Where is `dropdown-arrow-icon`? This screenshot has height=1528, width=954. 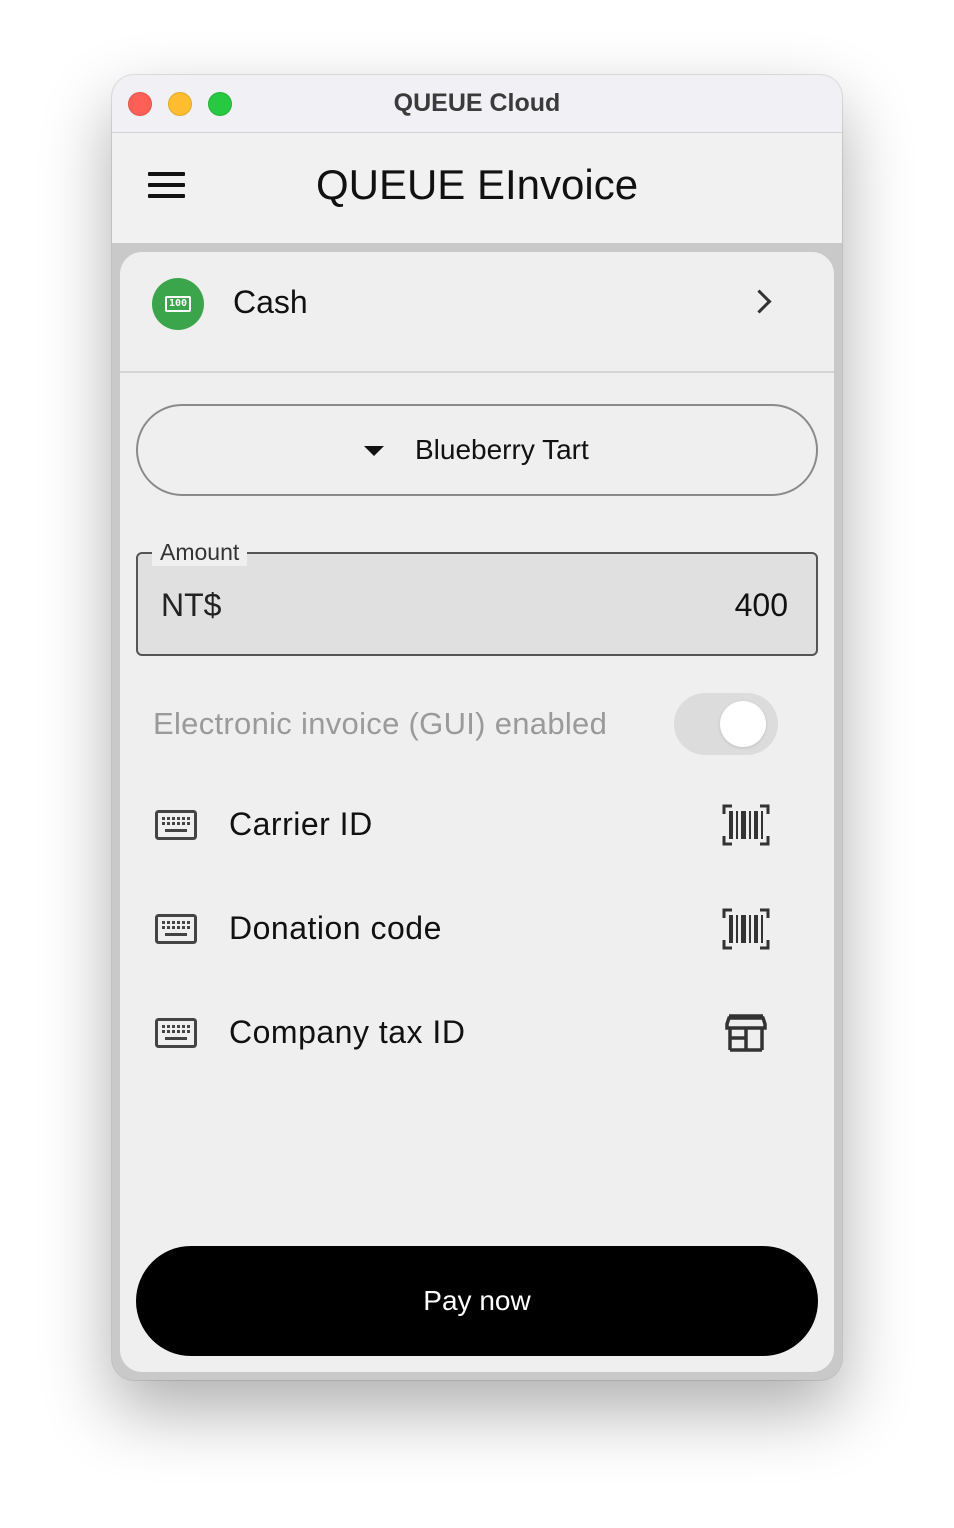 dropdown-arrow-icon is located at coordinates (374, 451).